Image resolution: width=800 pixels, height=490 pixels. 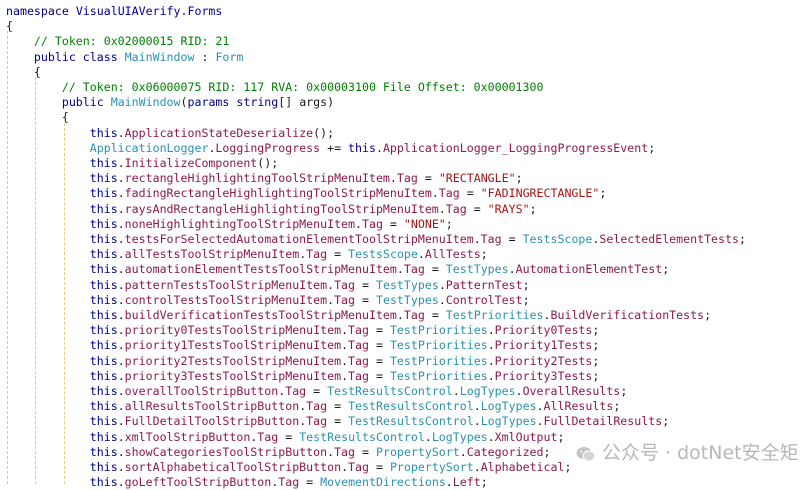 I want to click on member-token: BuildVerificationTests, so click(x=627, y=315).